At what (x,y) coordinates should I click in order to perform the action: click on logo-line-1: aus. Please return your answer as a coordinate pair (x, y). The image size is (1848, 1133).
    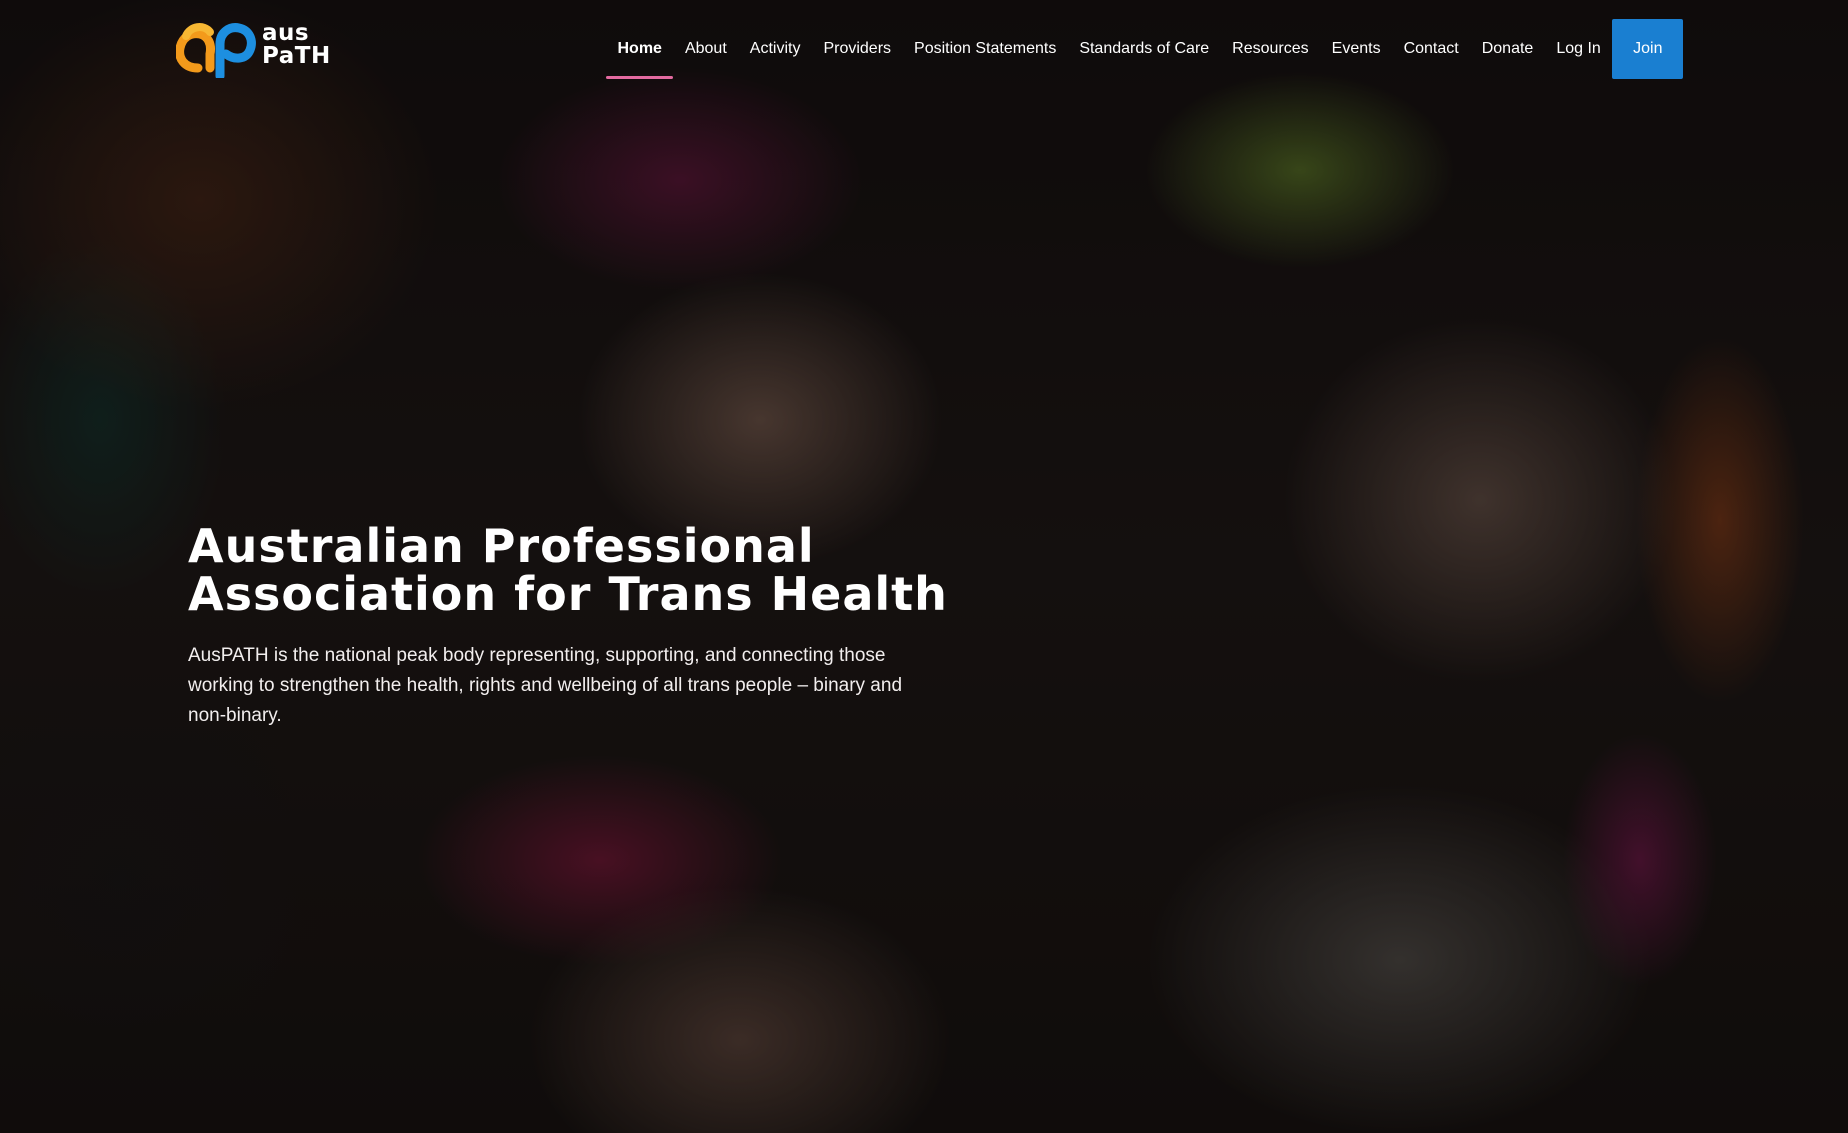
    Looking at the image, I should click on (286, 33).